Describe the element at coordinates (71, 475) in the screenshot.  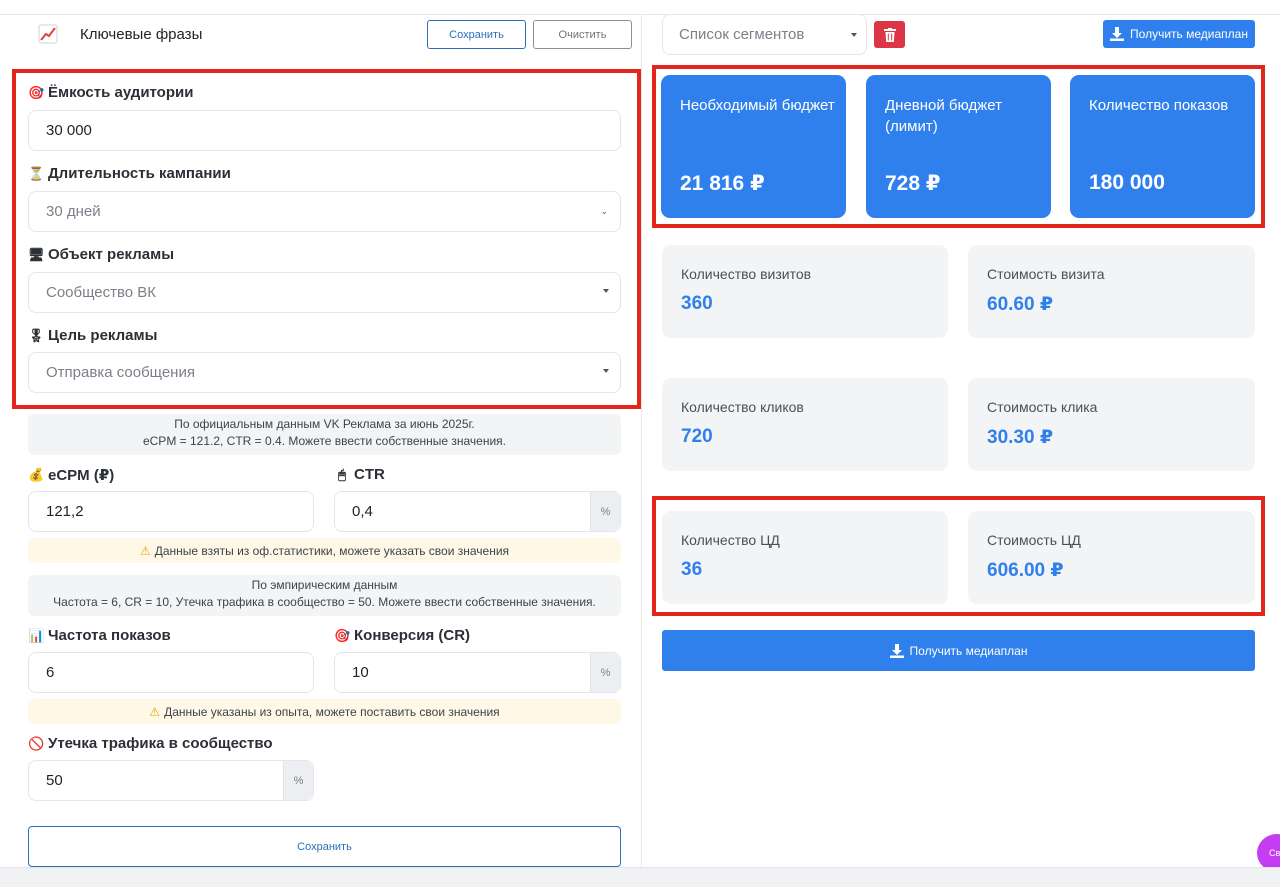
I see `ecpm-label: 💰 eCPM (₽)` at that location.